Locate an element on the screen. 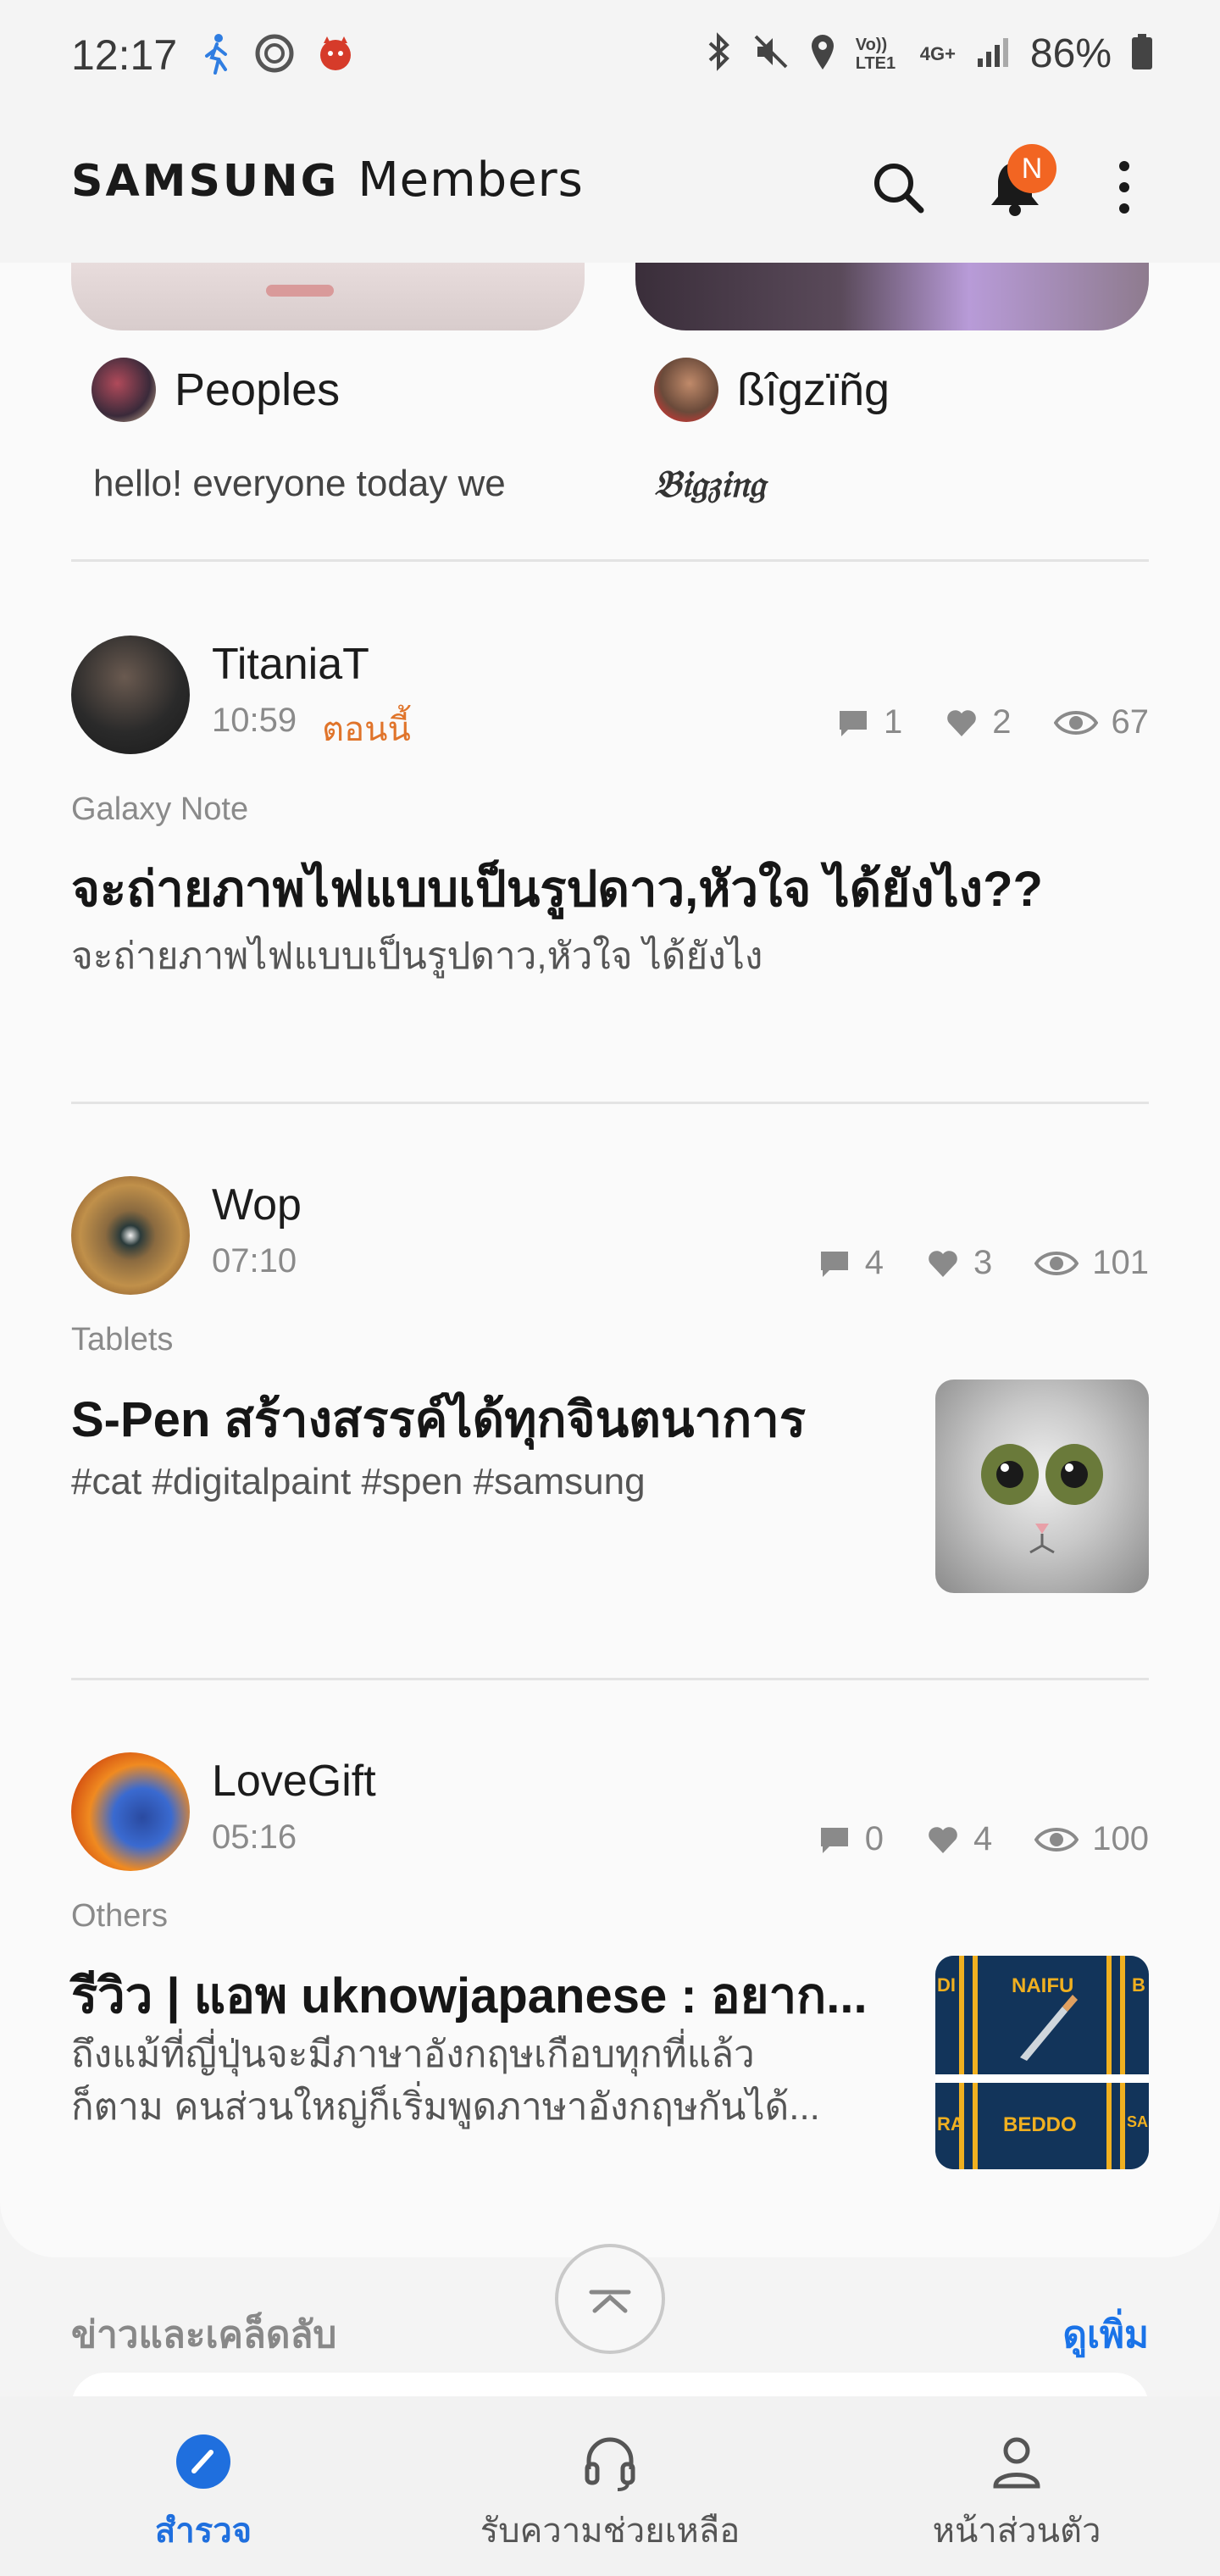  nav-label: สำรวจ is located at coordinates (203, 2531).